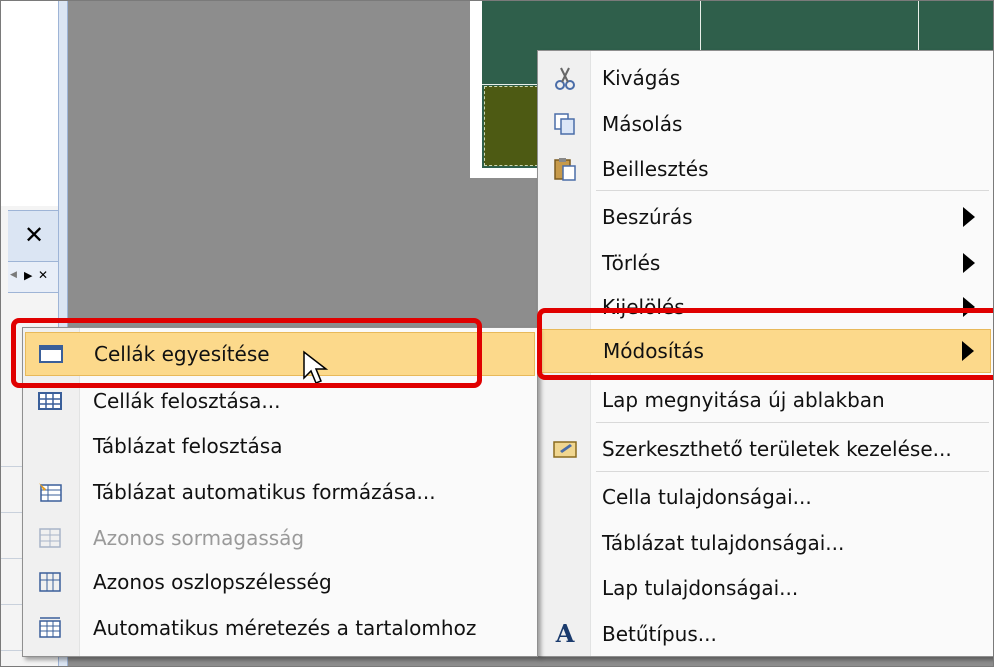  I want to click on split-cells-icon, so click(50, 401).